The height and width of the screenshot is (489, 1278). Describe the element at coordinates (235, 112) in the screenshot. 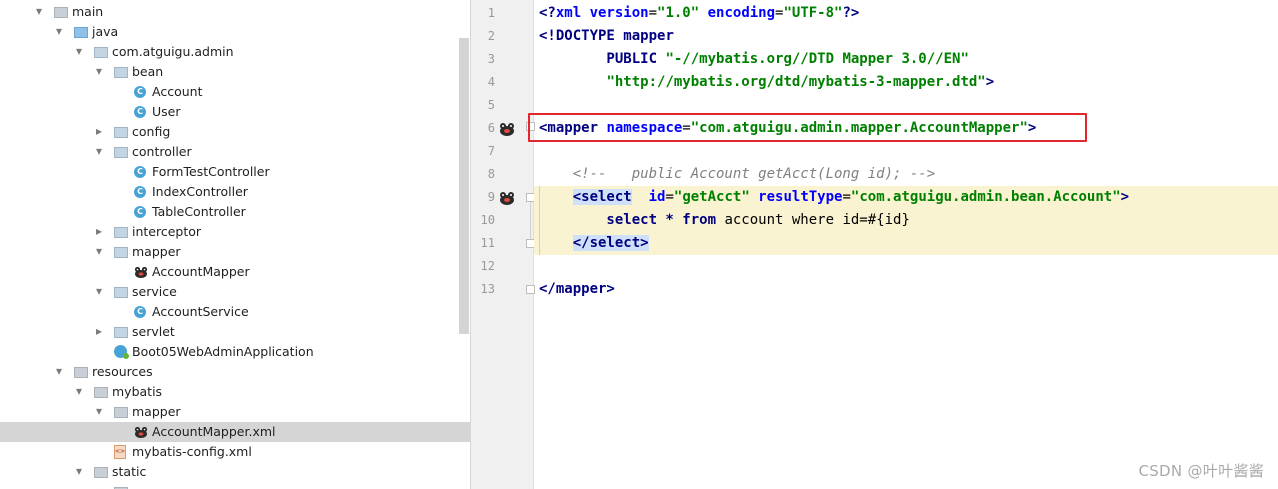

I see `tree-item: User` at that location.